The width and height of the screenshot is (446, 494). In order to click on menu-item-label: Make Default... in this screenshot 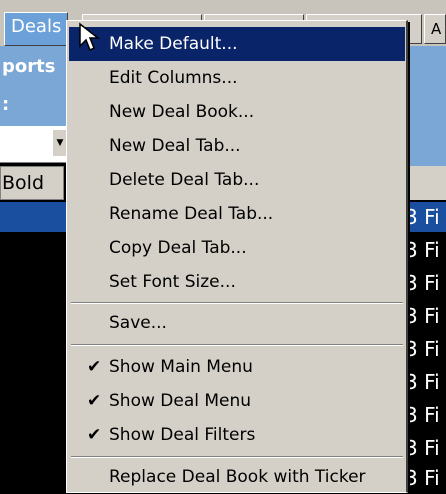, I will do `click(173, 44)`.